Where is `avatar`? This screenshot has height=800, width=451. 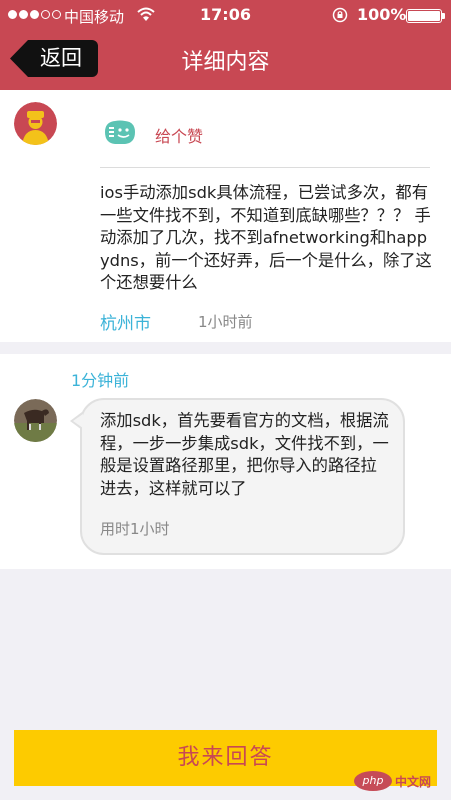 avatar is located at coordinates (35, 123).